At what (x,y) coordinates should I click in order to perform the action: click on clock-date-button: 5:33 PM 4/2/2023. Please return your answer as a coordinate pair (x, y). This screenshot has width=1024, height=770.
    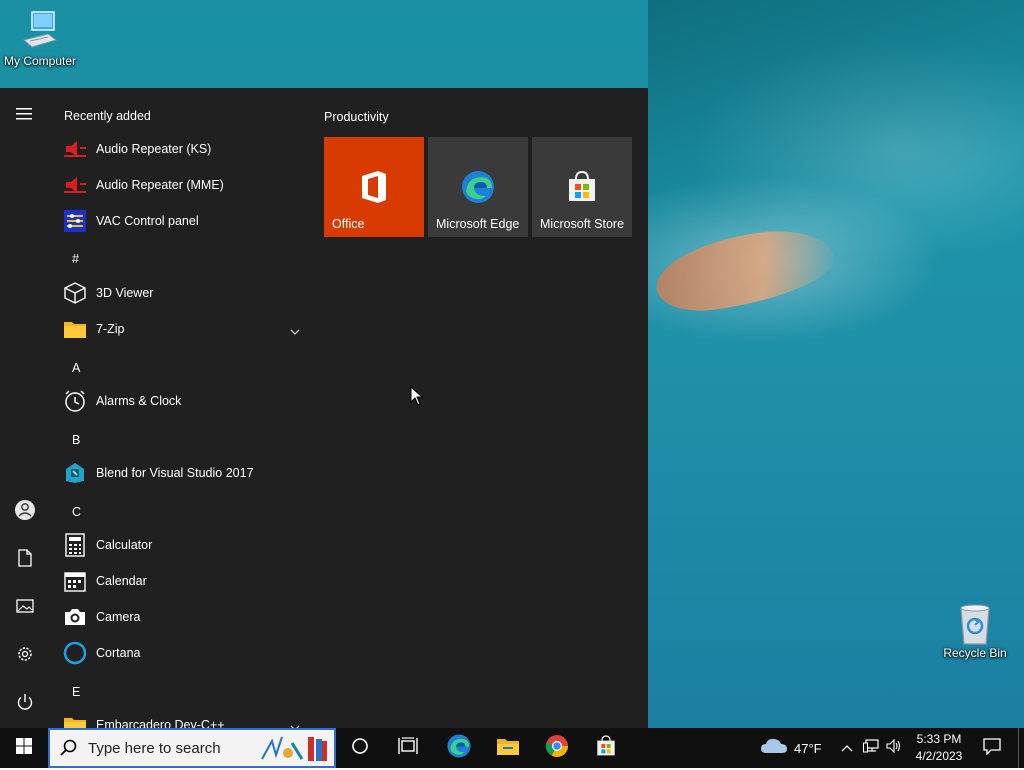
    Looking at the image, I should click on (939, 748).